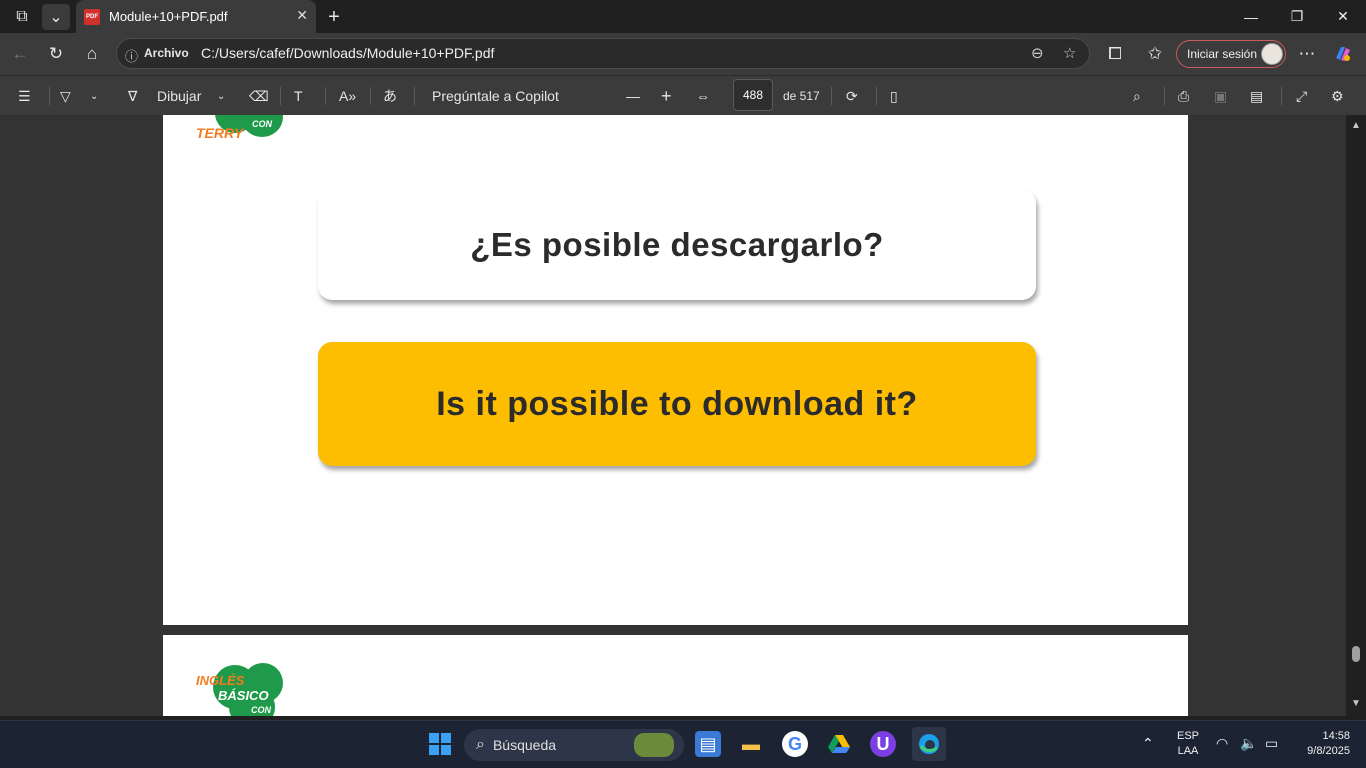  Describe the element at coordinates (1343, 54) in the screenshot. I see `copilot-icon` at that location.